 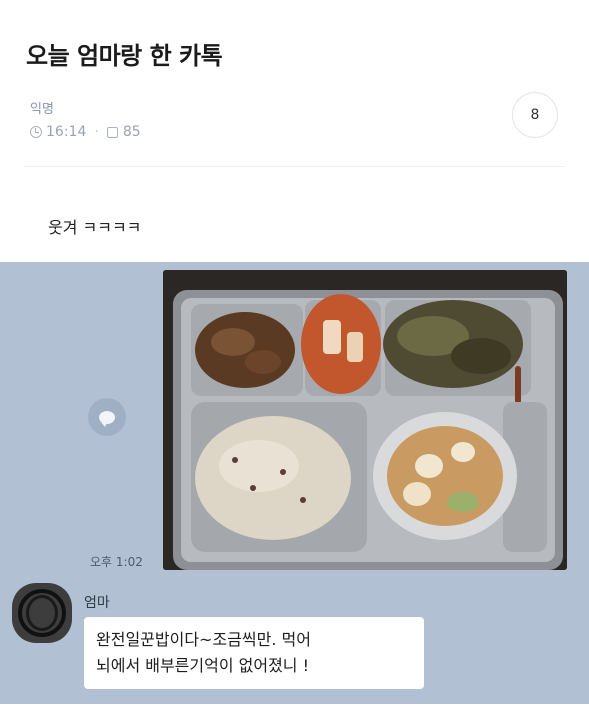 I want to click on avatar-scribble-inner, so click(x=42, y=613).